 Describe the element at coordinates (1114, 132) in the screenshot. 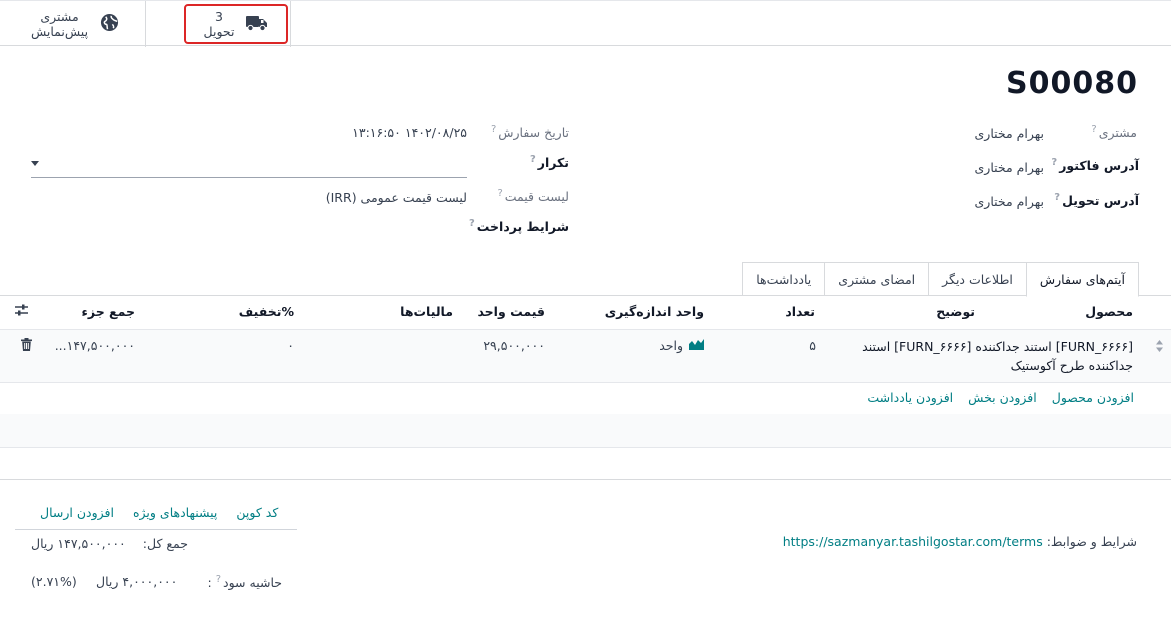

I see `customer-label: مشتری?` at that location.